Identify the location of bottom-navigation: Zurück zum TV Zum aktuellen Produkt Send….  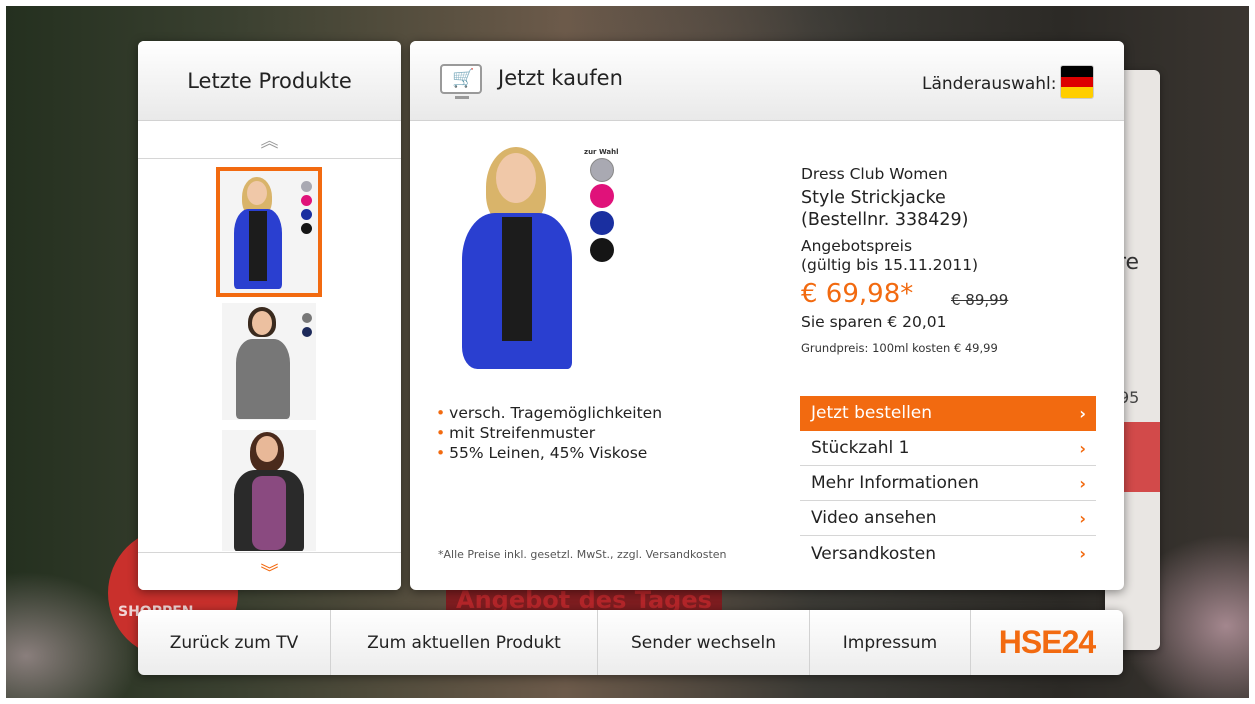
(630, 642).